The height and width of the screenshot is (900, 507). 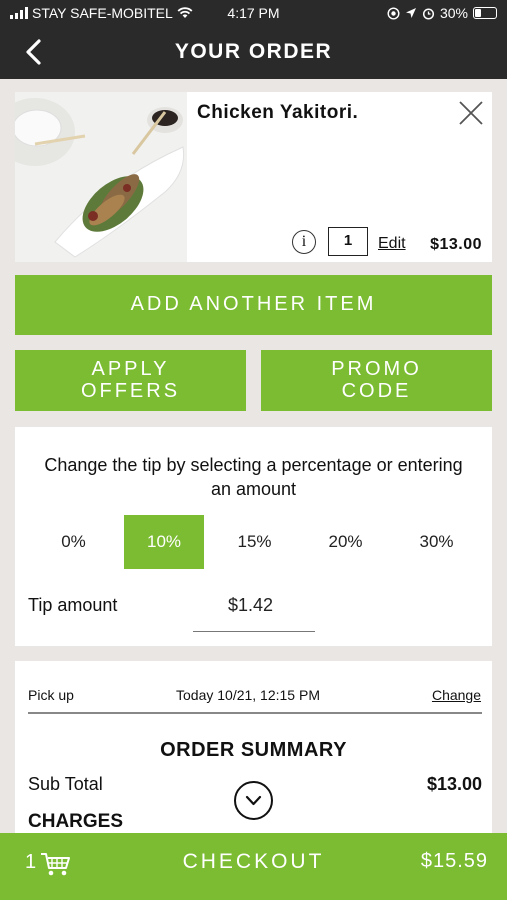 What do you see at coordinates (73, 542) in the screenshot?
I see `tip-option-0: 0%` at bounding box center [73, 542].